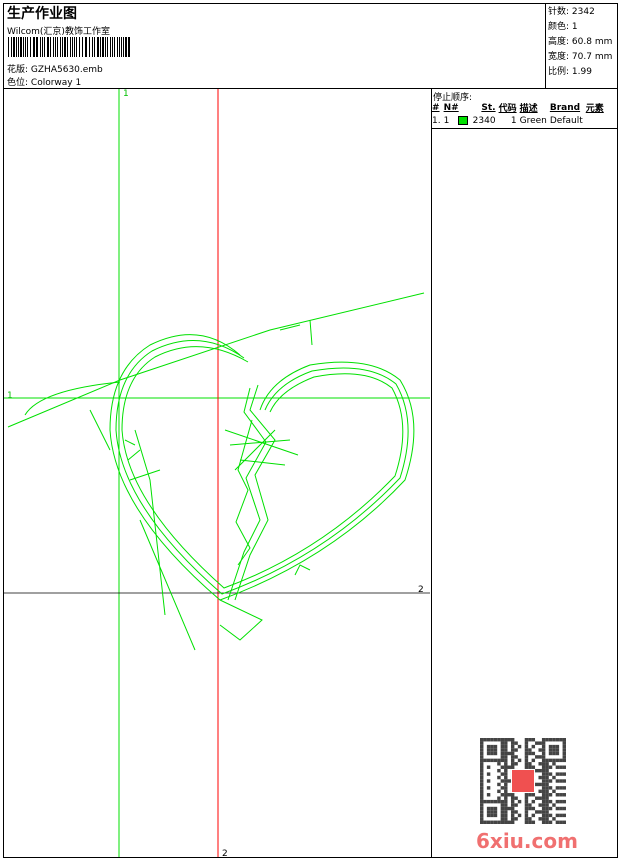 The height and width of the screenshot is (860, 620). Describe the element at coordinates (523, 781) in the screenshot. I see `seal-logo` at that location.